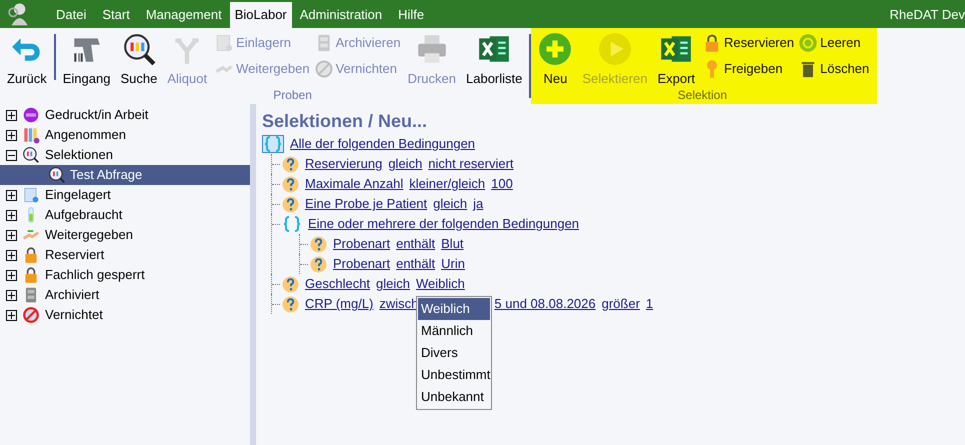 Image resolution: width=965 pixels, height=445 pixels. Describe the element at coordinates (31, 115) in the screenshot. I see `badge-icon` at that location.